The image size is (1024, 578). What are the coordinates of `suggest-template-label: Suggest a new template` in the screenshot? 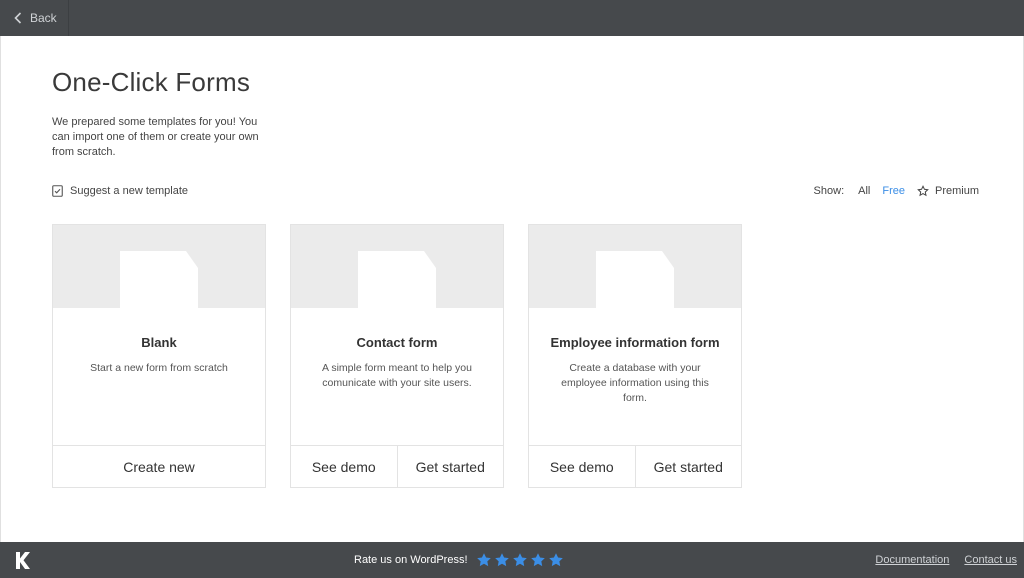 It's located at (129, 191).